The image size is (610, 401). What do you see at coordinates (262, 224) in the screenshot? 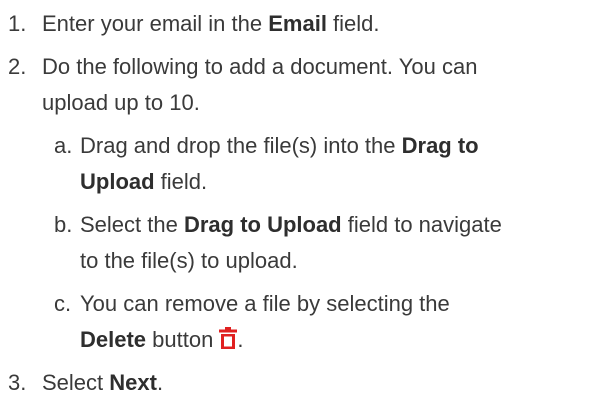
I see `drag-to-upload-reference: Drag to Upload` at bounding box center [262, 224].